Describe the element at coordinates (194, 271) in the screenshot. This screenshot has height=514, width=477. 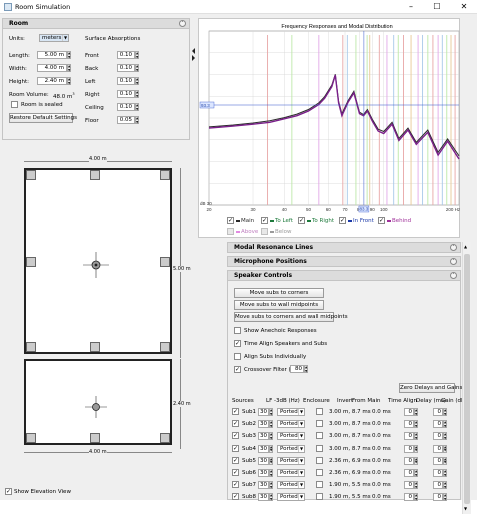
I see `splitter-handle` at that location.